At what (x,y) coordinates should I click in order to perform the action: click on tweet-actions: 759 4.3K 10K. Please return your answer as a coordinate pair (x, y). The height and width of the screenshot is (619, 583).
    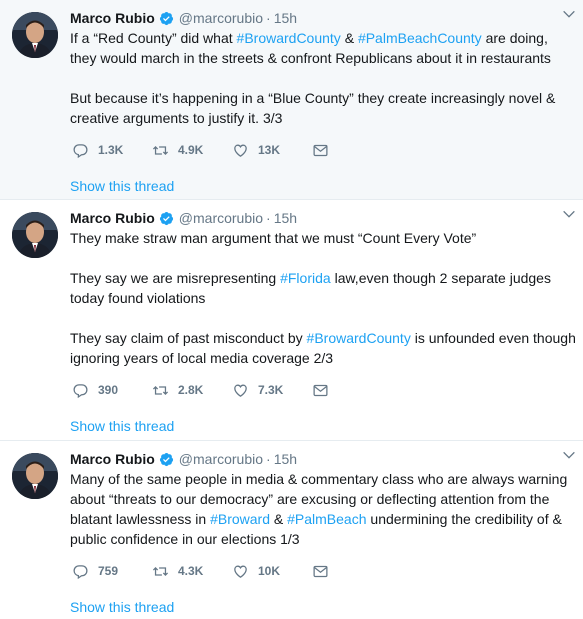
    Looking at the image, I should click on (323, 571).